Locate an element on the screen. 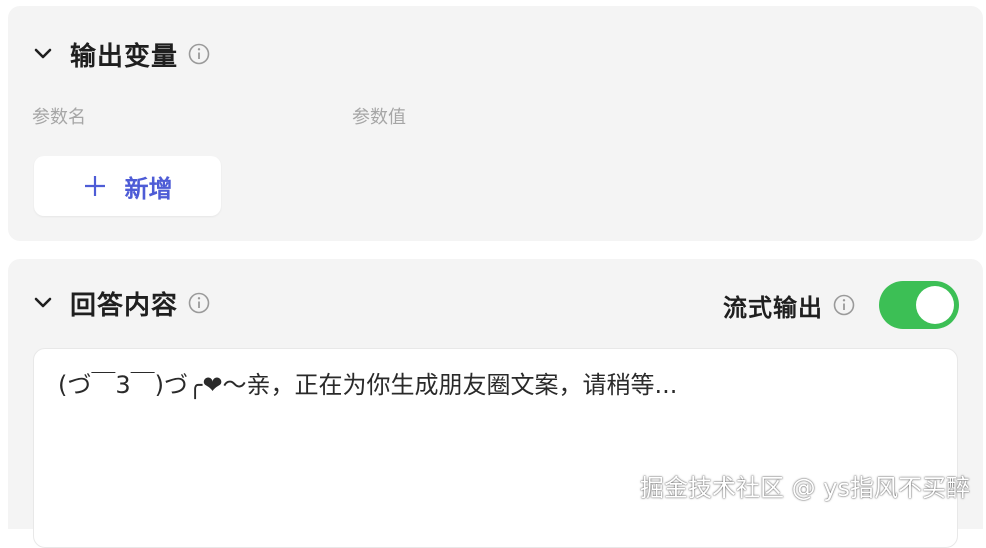 This screenshot has width=986, height=548. toggle-knob is located at coordinates (935, 305).